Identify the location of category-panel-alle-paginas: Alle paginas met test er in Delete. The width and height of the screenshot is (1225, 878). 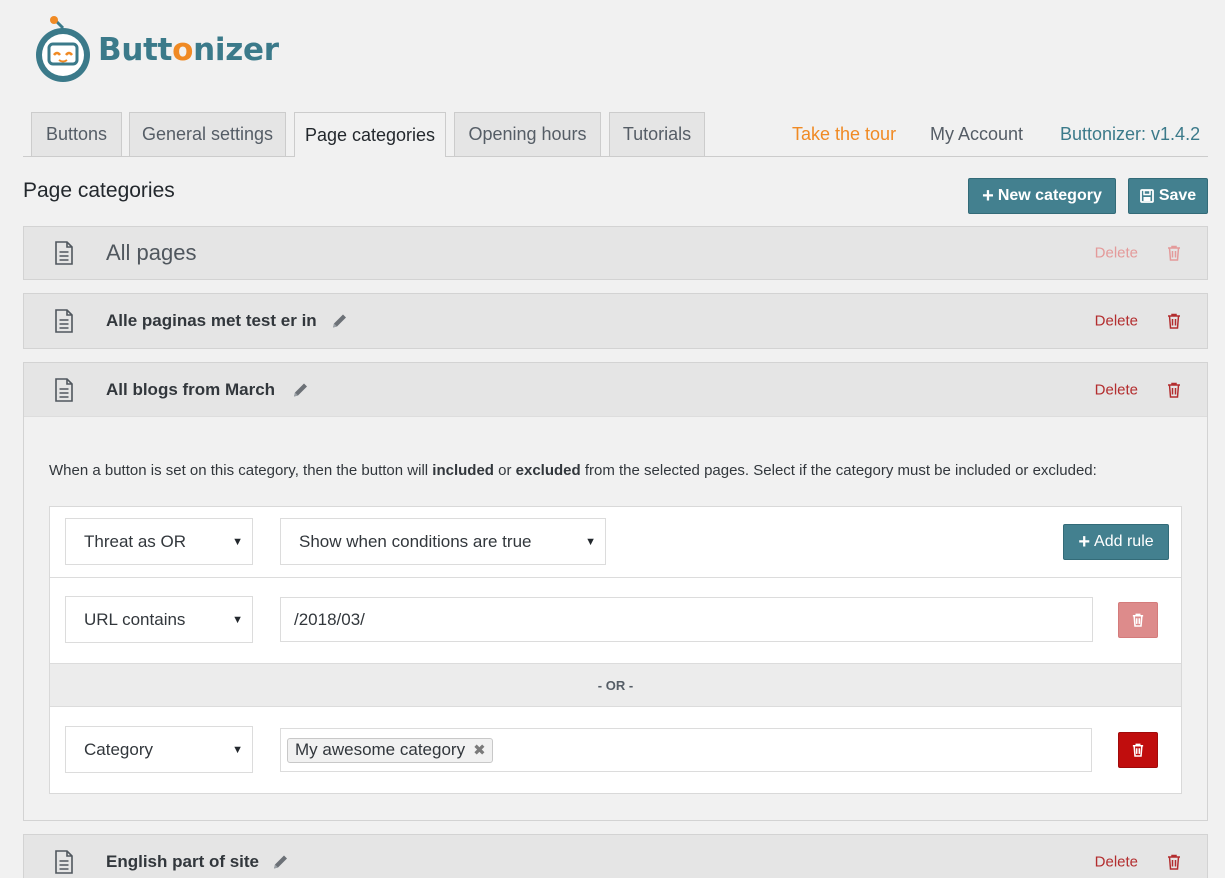
(615, 321).